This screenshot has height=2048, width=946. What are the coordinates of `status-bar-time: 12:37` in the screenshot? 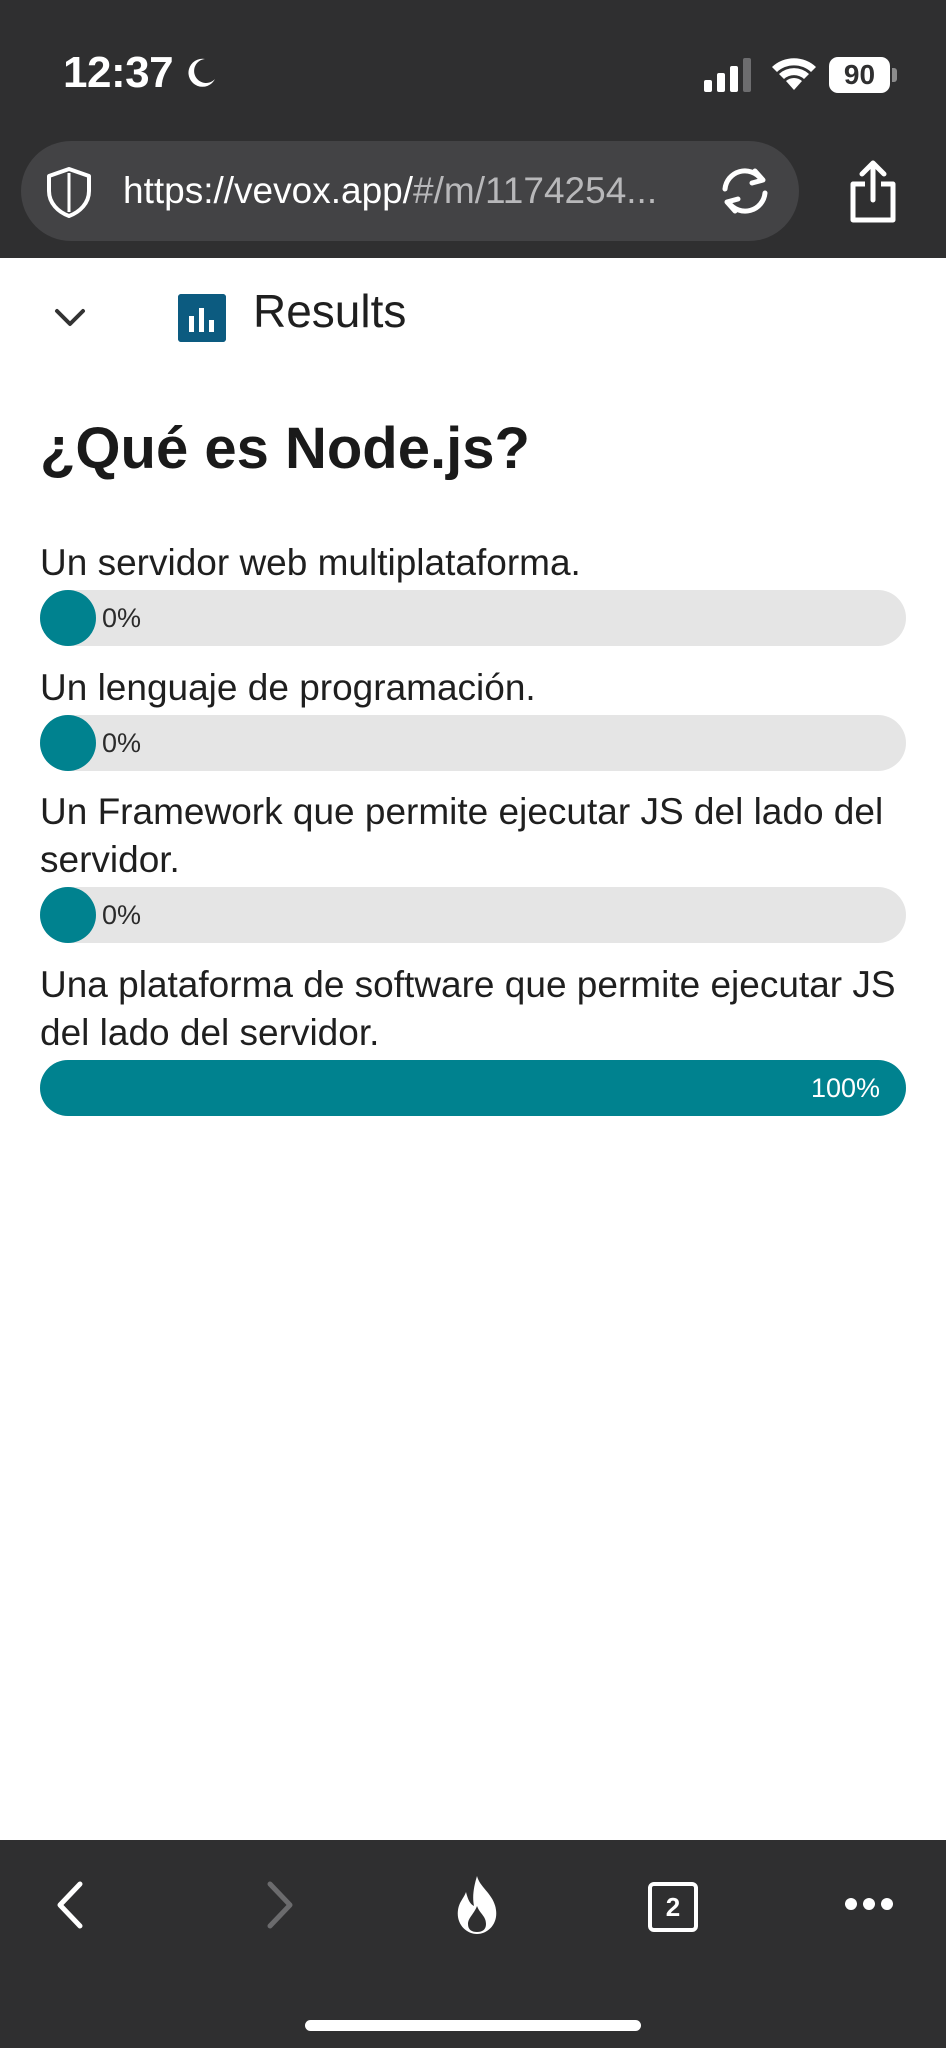 It's located at (141, 73).